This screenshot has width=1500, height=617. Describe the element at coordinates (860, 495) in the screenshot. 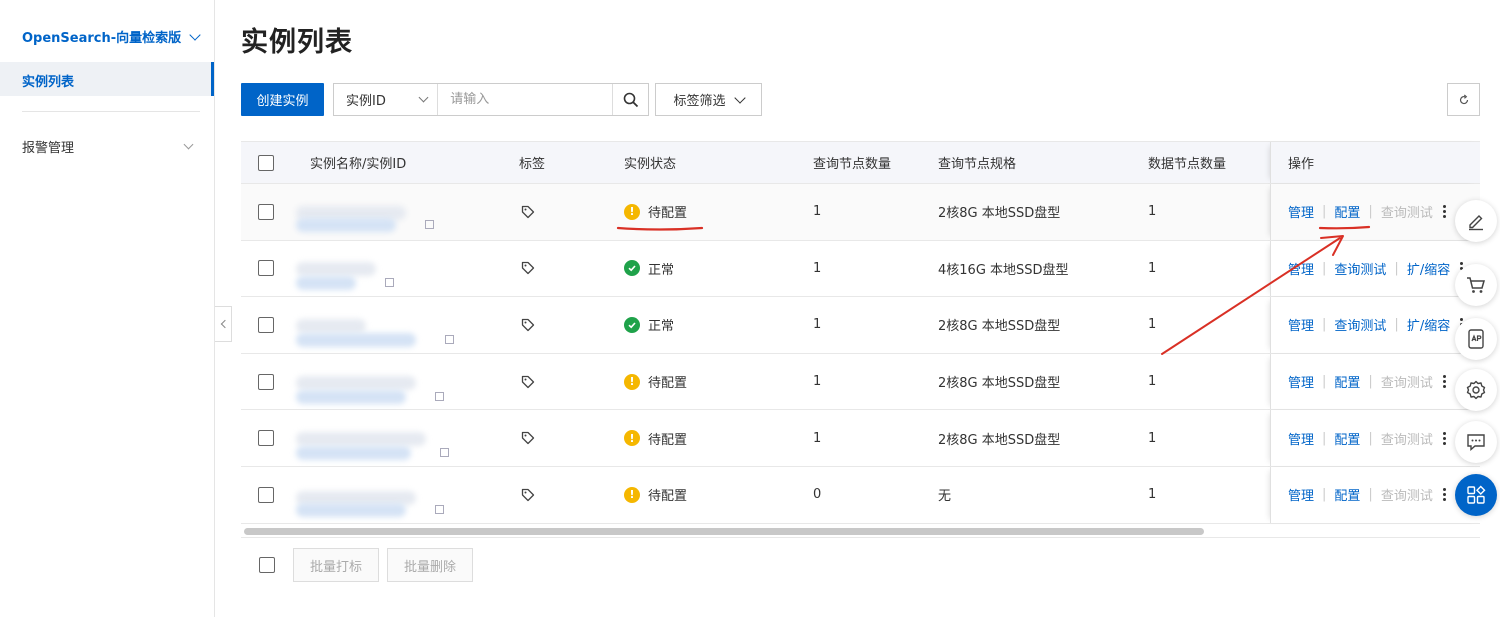

I see `table-row: ! 待配置 0 无 1 管理 | 配置 | 查询测试` at that location.